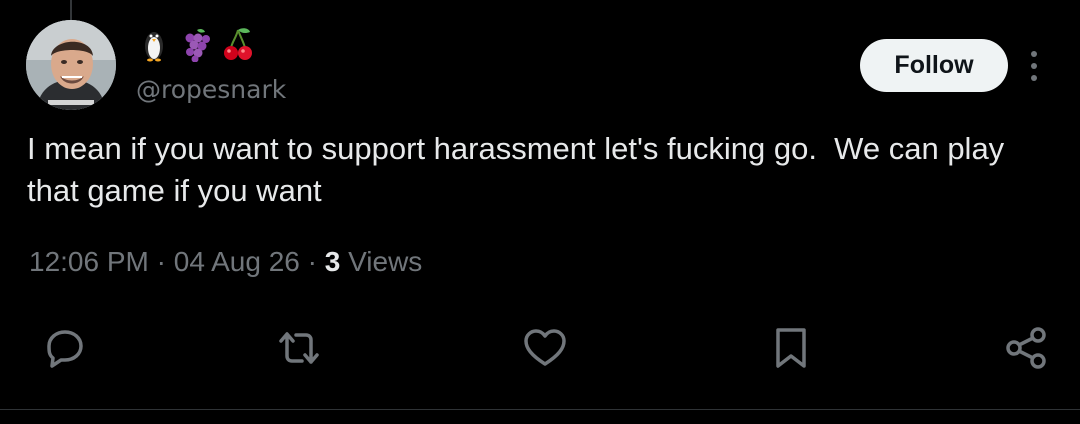 The height and width of the screenshot is (424, 1080). I want to click on reply-button, so click(65, 348).